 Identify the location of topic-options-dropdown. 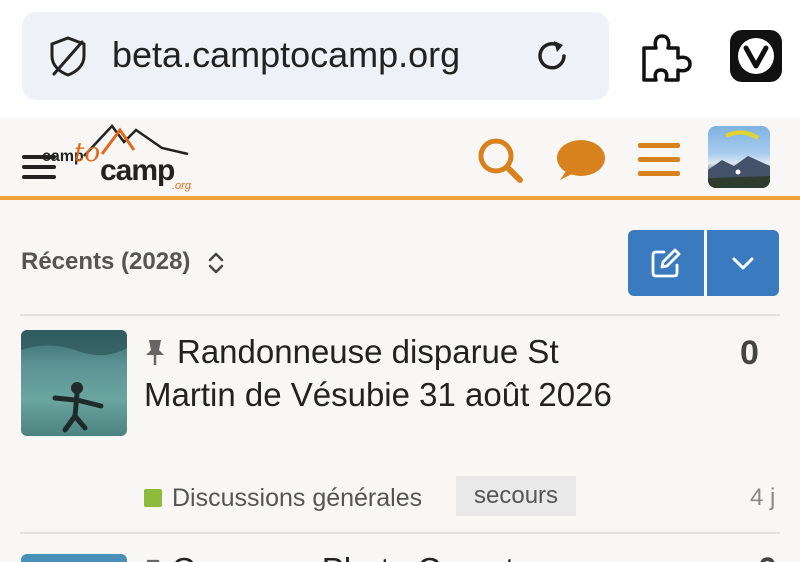
(743, 263).